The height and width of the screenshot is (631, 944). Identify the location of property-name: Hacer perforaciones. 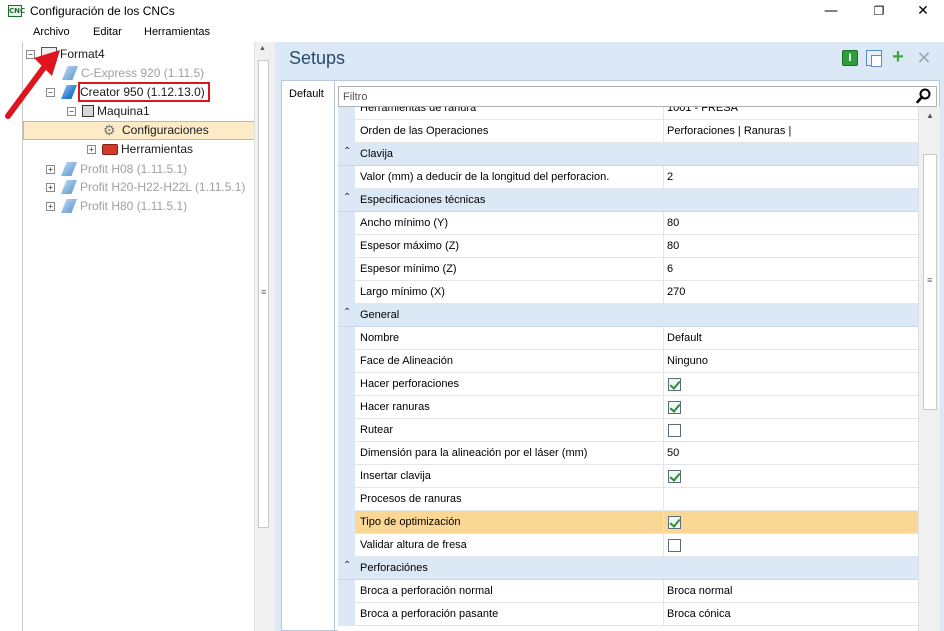
(410, 384).